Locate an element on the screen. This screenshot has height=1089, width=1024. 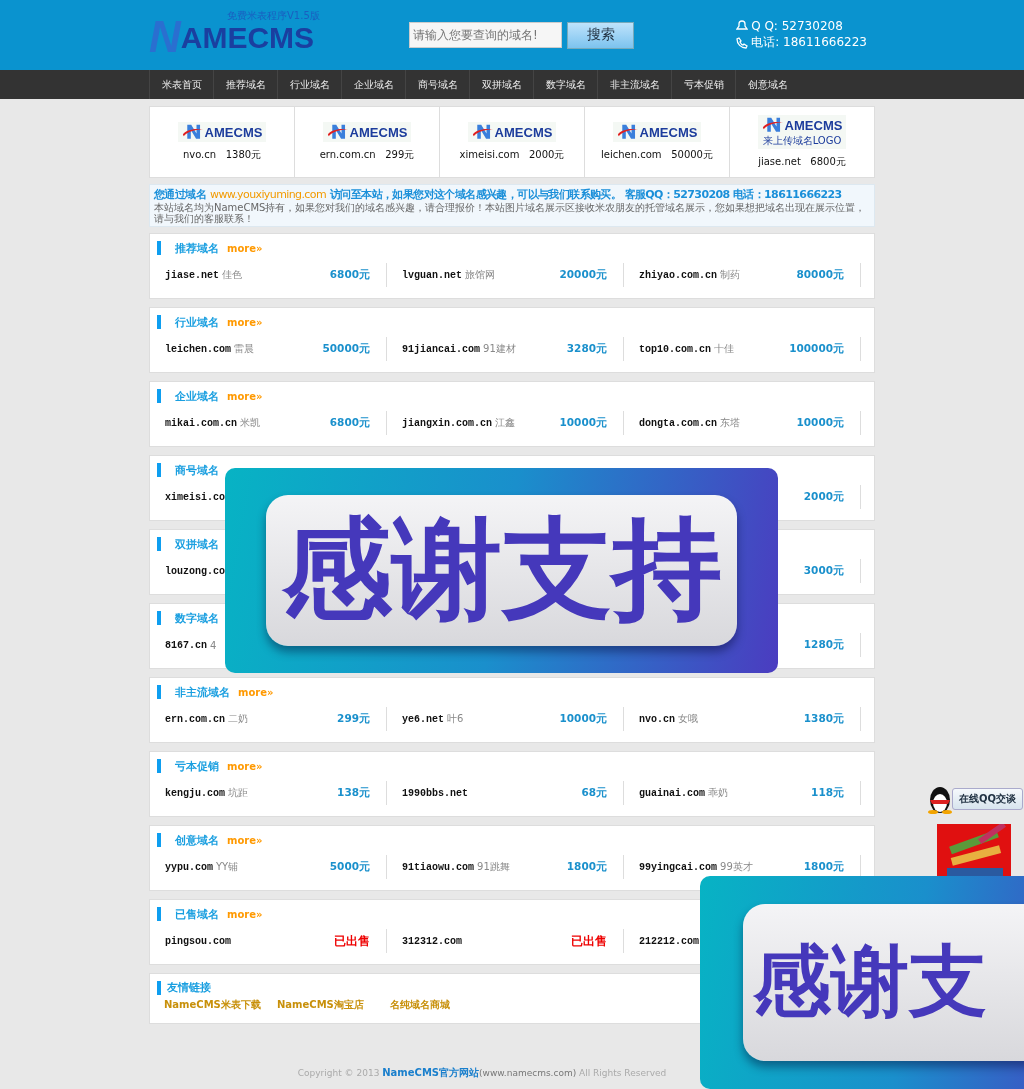
search-button: 搜索 is located at coordinates (600, 35).